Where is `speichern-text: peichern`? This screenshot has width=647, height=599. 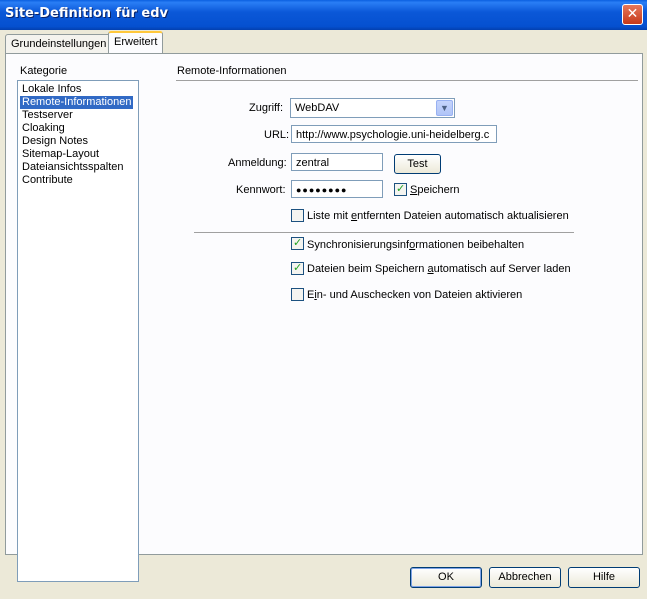
speichern-text: peichern is located at coordinates (438, 190).